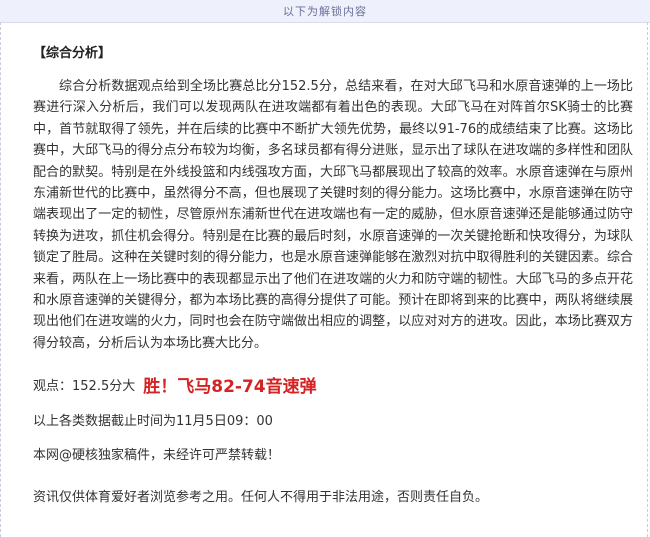  Describe the element at coordinates (230, 386) in the screenshot. I see `verdict-result: 胜！飞马82-74音速弹` at that location.